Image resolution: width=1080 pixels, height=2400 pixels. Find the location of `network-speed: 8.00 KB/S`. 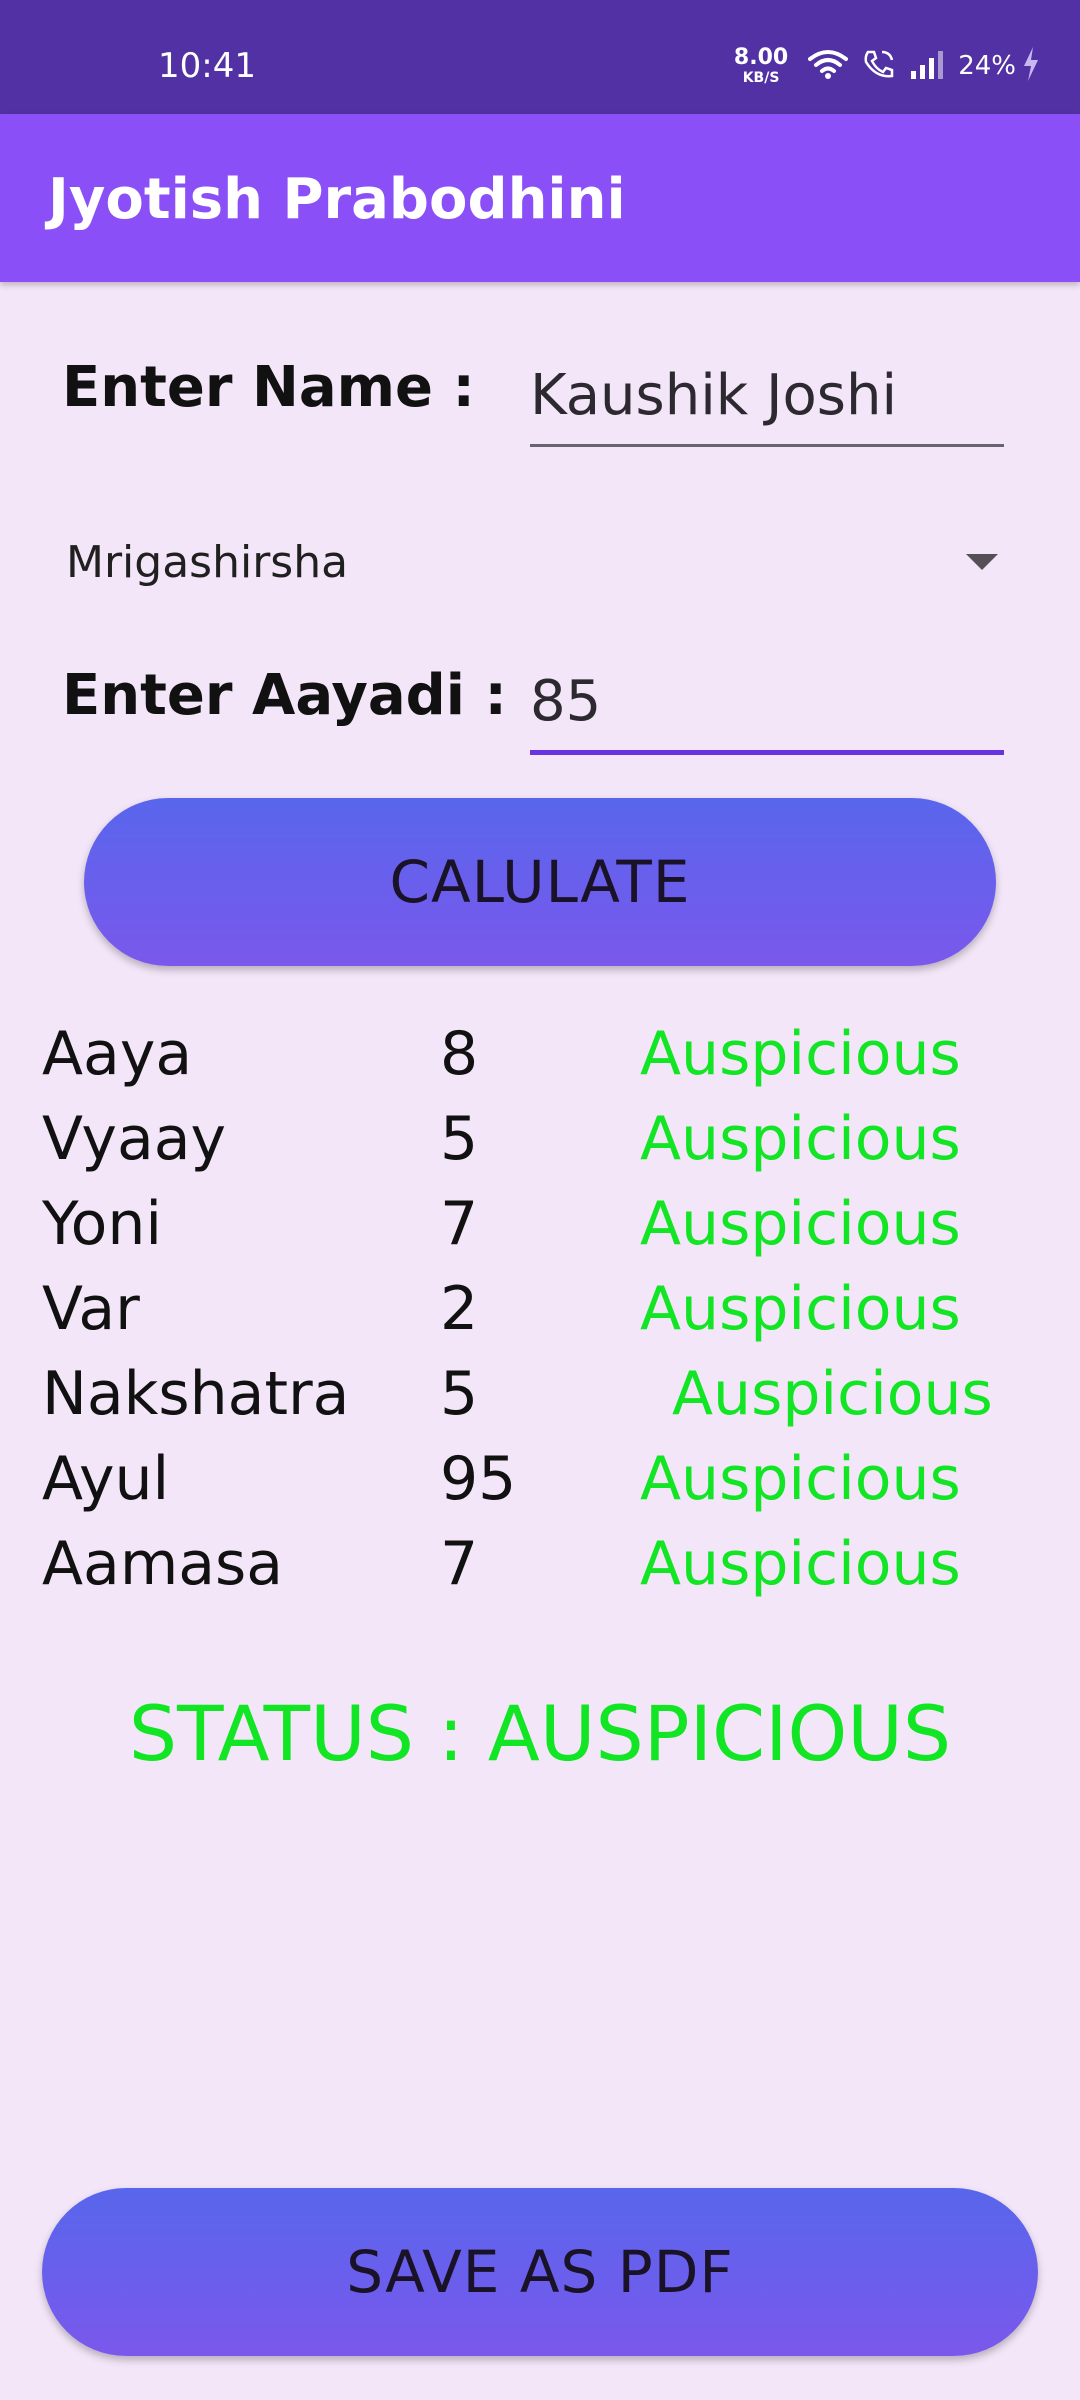

network-speed: 8.00 KB/S is located at coordinates (761, 65).